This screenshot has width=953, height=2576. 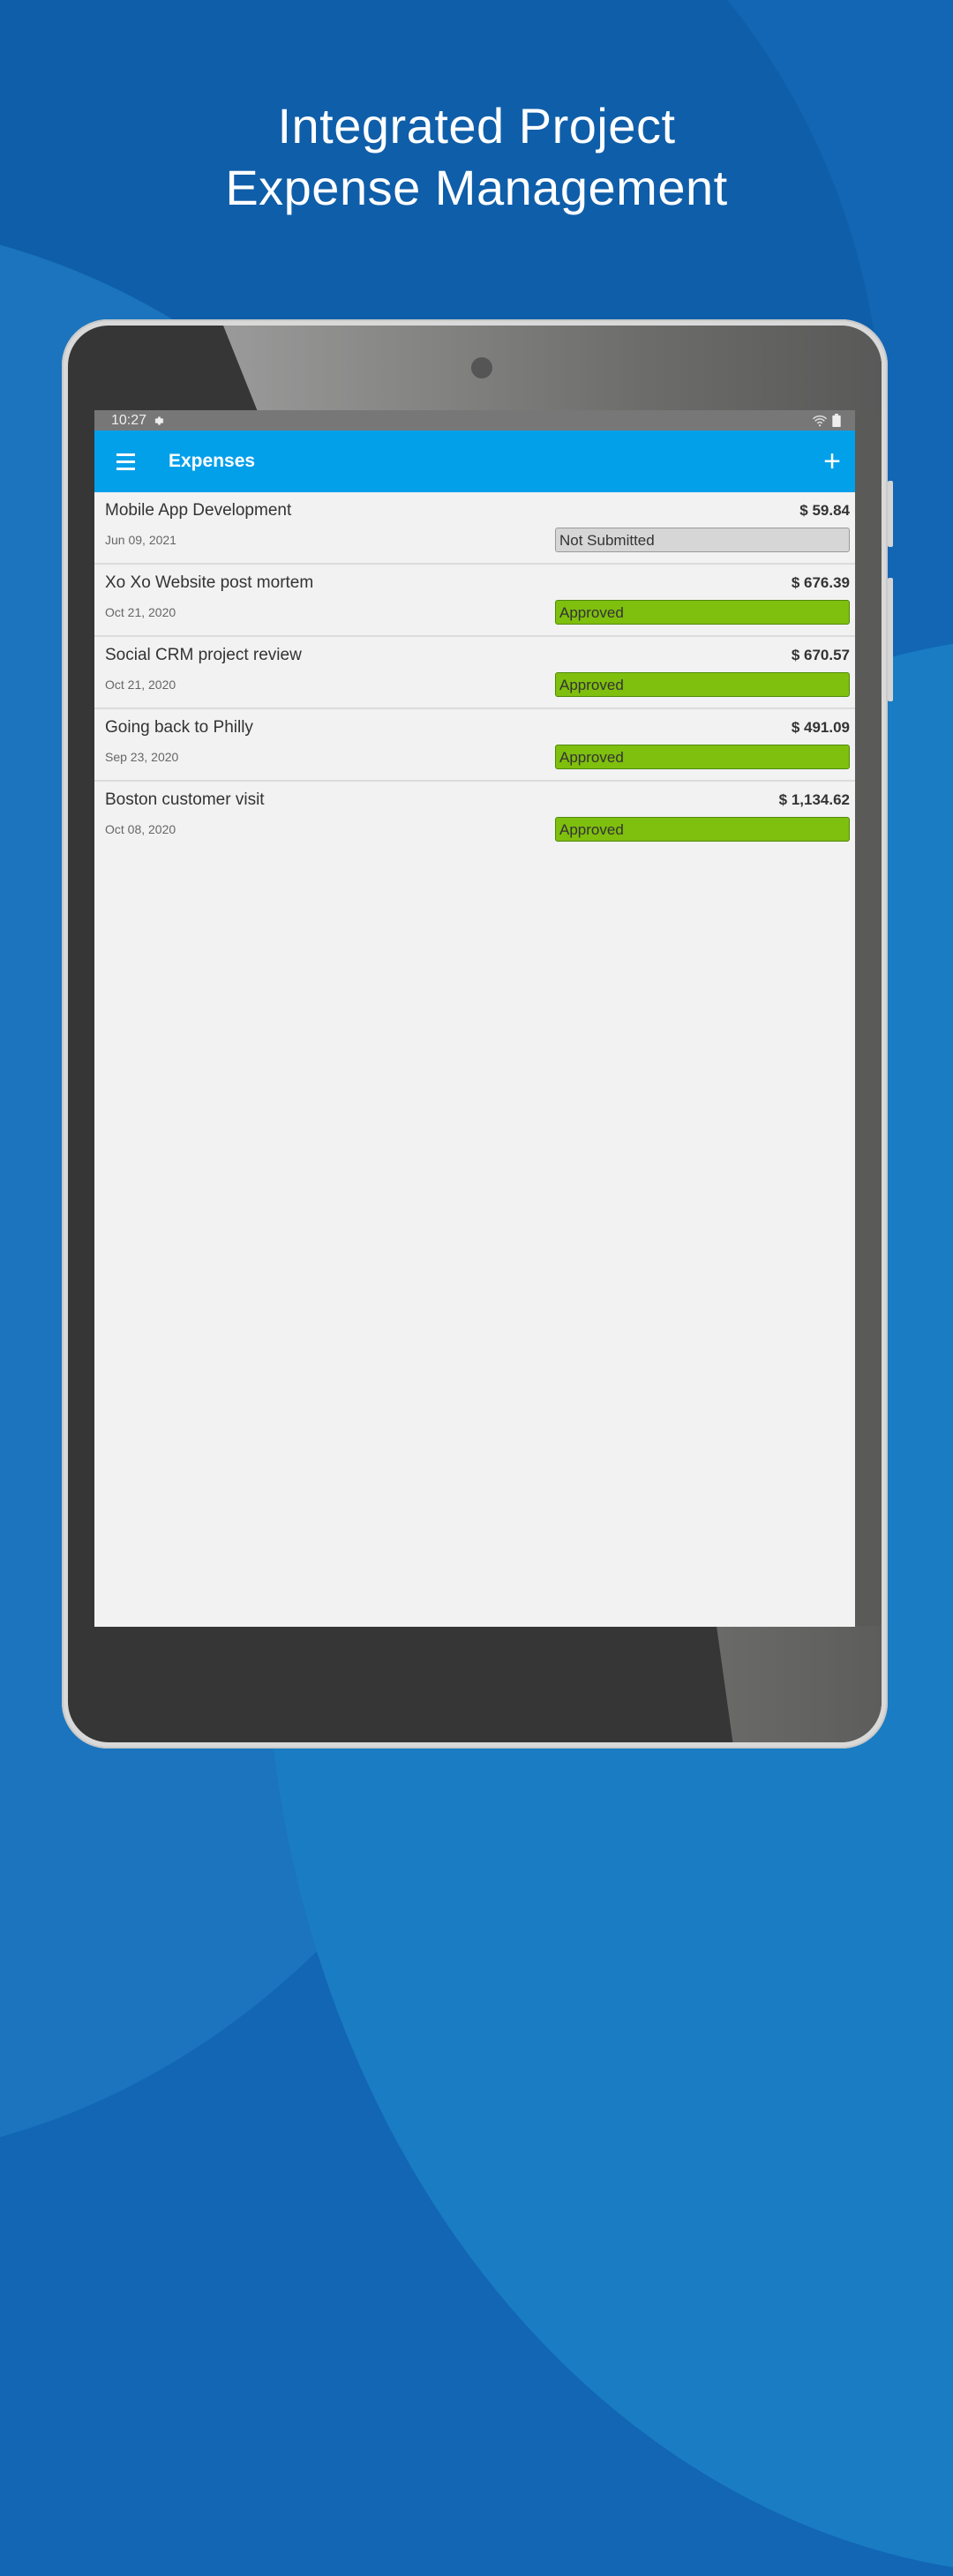 I want to click on power-button, so click(x=891, y=640).